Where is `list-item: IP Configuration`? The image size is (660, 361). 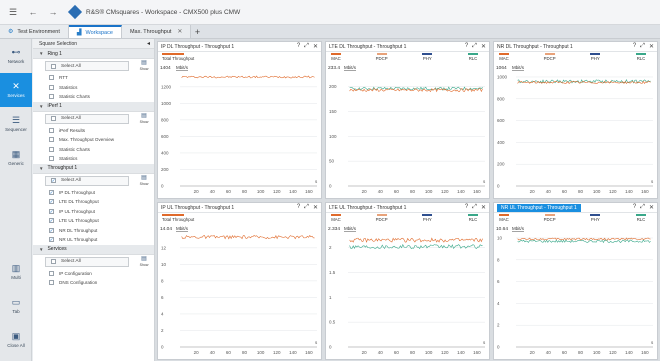 list-item: IP Configuration is located at coordinates (93, 274).